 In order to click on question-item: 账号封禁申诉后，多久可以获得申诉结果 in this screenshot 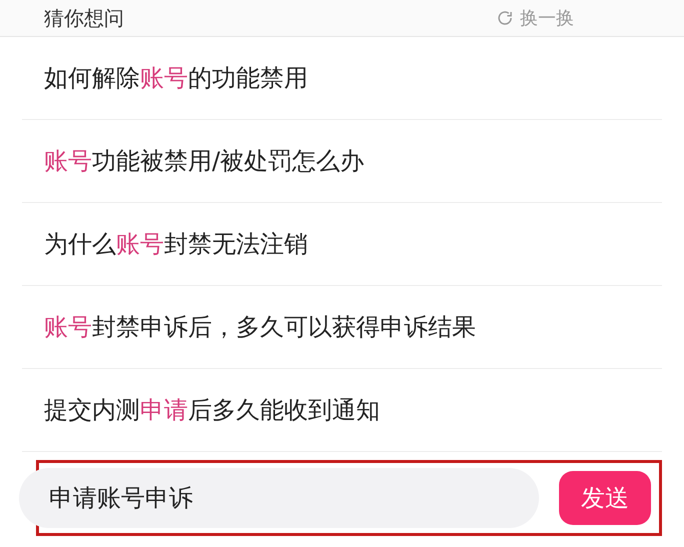, I will do `click(342, 327)`.